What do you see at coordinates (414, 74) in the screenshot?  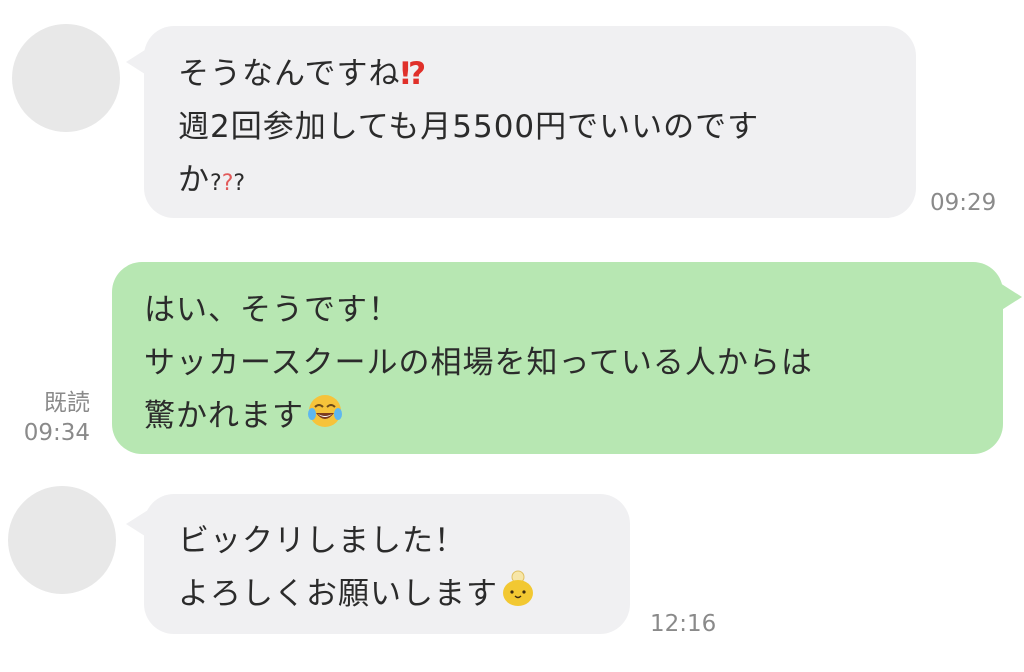 I see `exclamation-question-icon: ⁉` at bounding box center [414, 74].